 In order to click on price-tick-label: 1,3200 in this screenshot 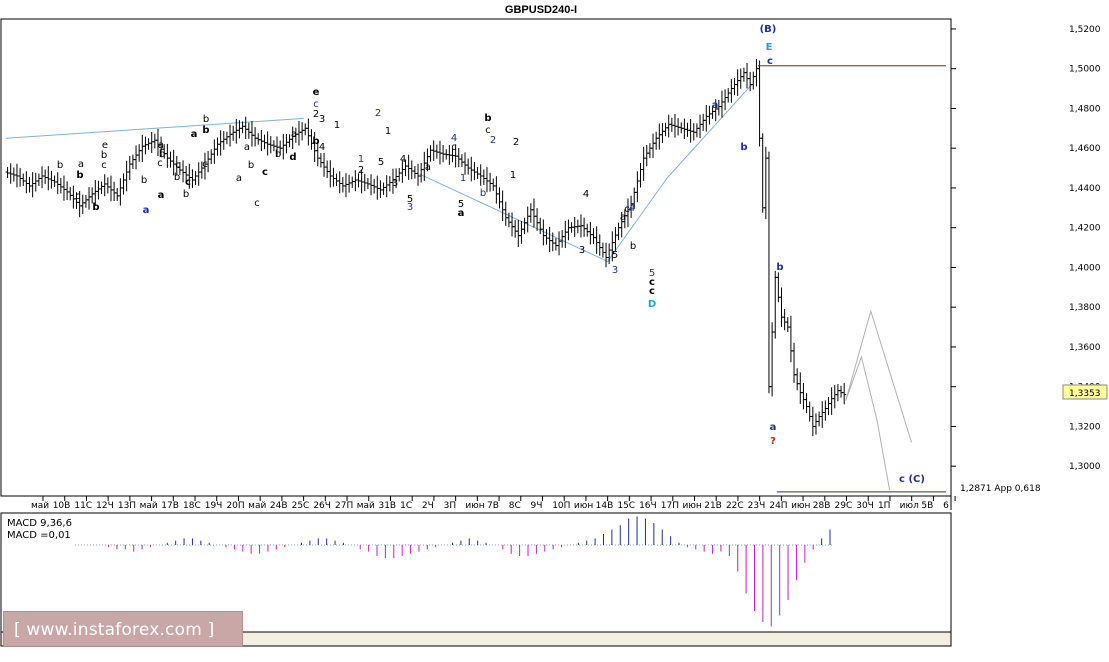, I will do `click(1085, 427)`.